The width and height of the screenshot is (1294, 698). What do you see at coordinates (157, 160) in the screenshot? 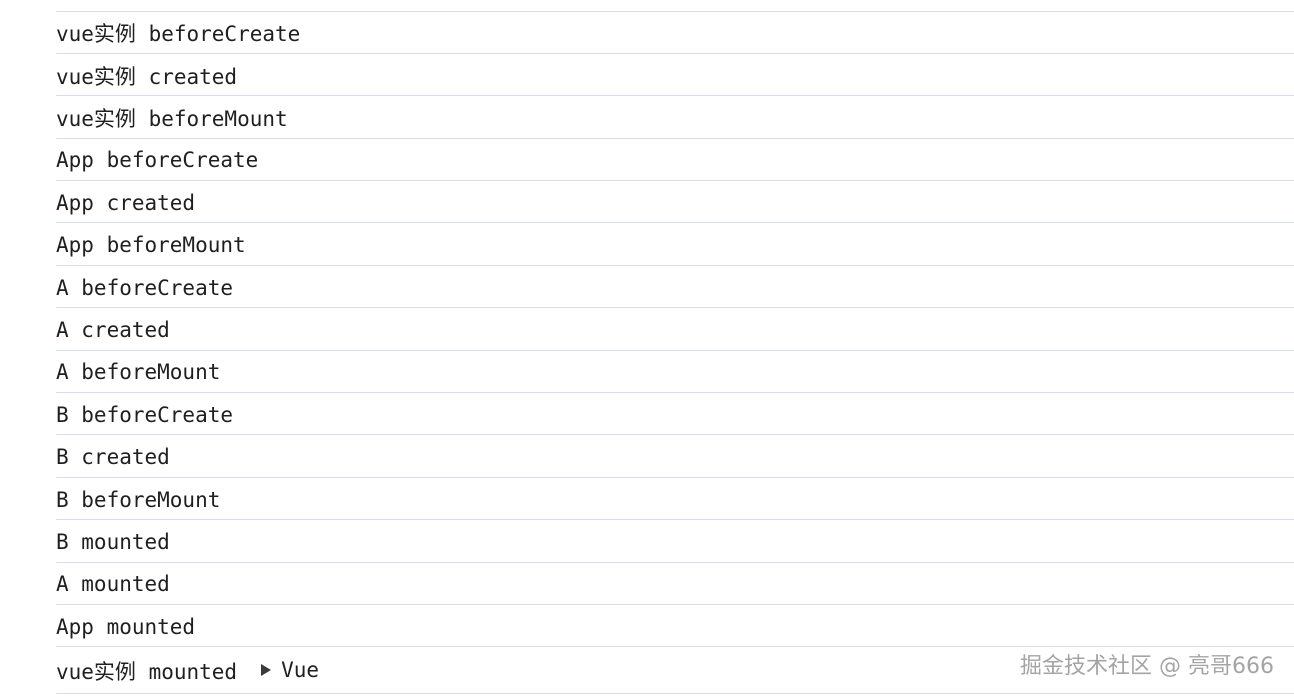
I see `log-message: App beforeCreate` at bounding box center [157, 160].